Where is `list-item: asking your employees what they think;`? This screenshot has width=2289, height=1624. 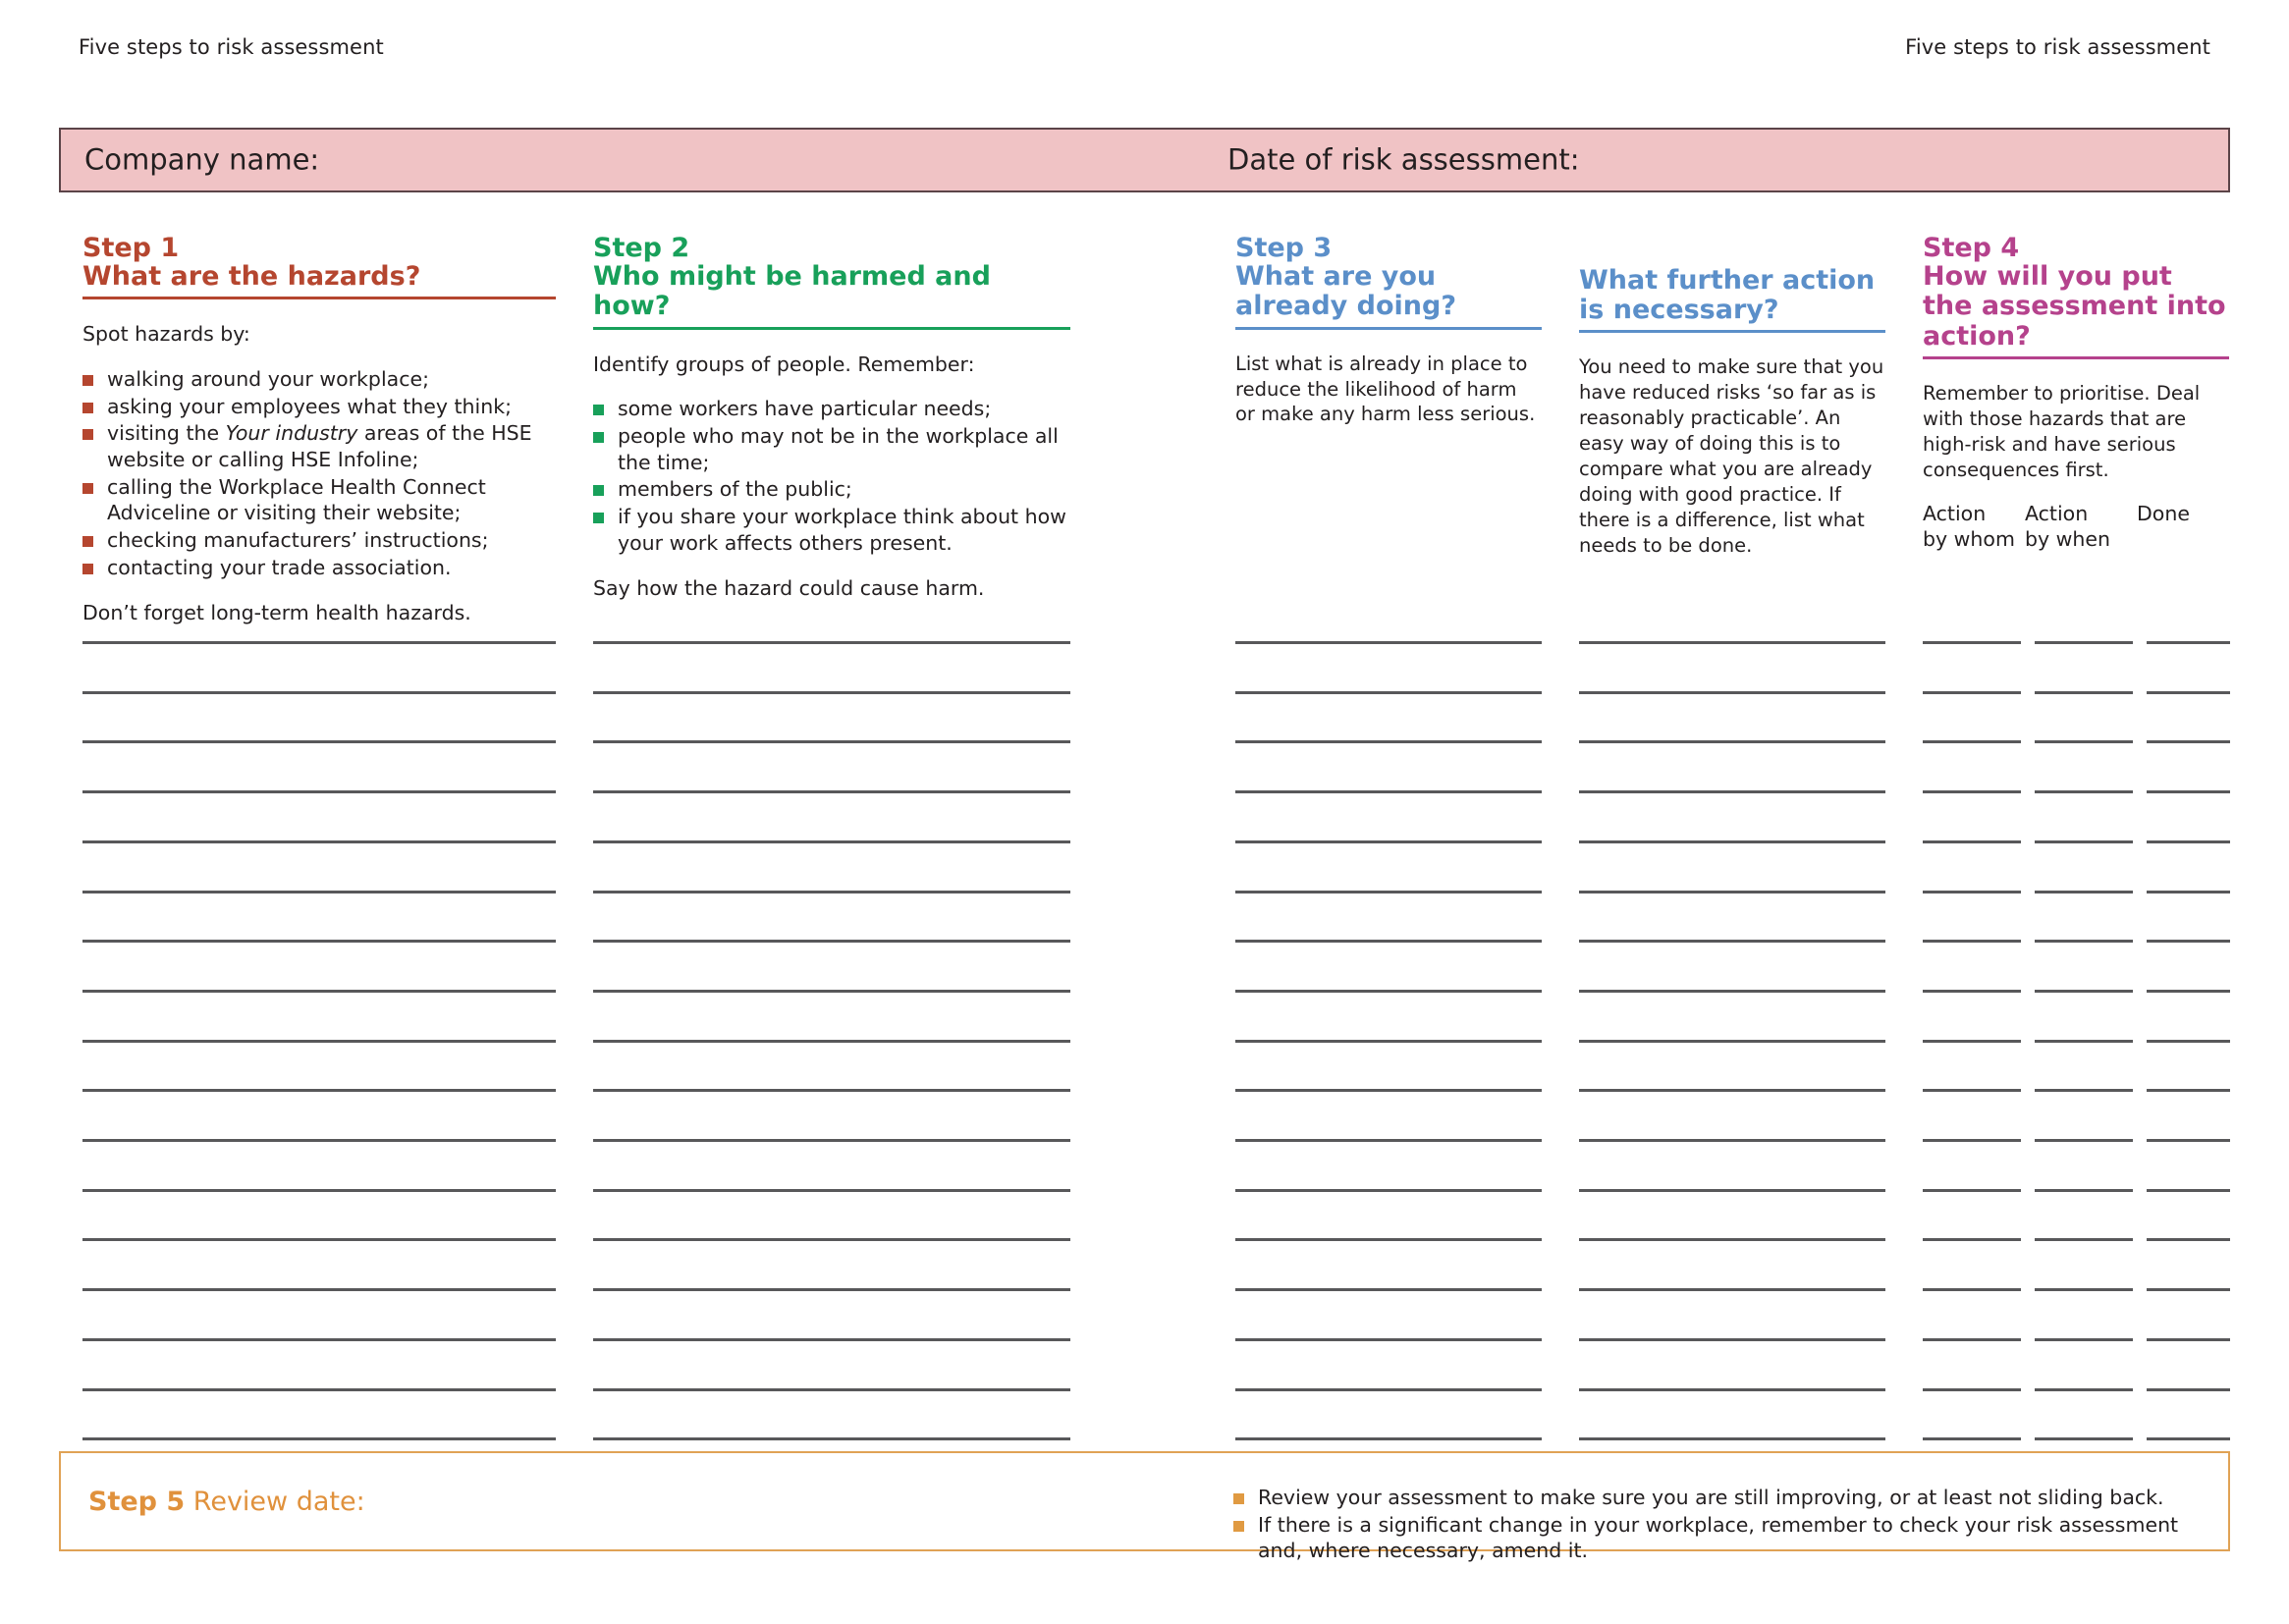 list-item: asking your employees what they think; is located at coordinates (319, 407).